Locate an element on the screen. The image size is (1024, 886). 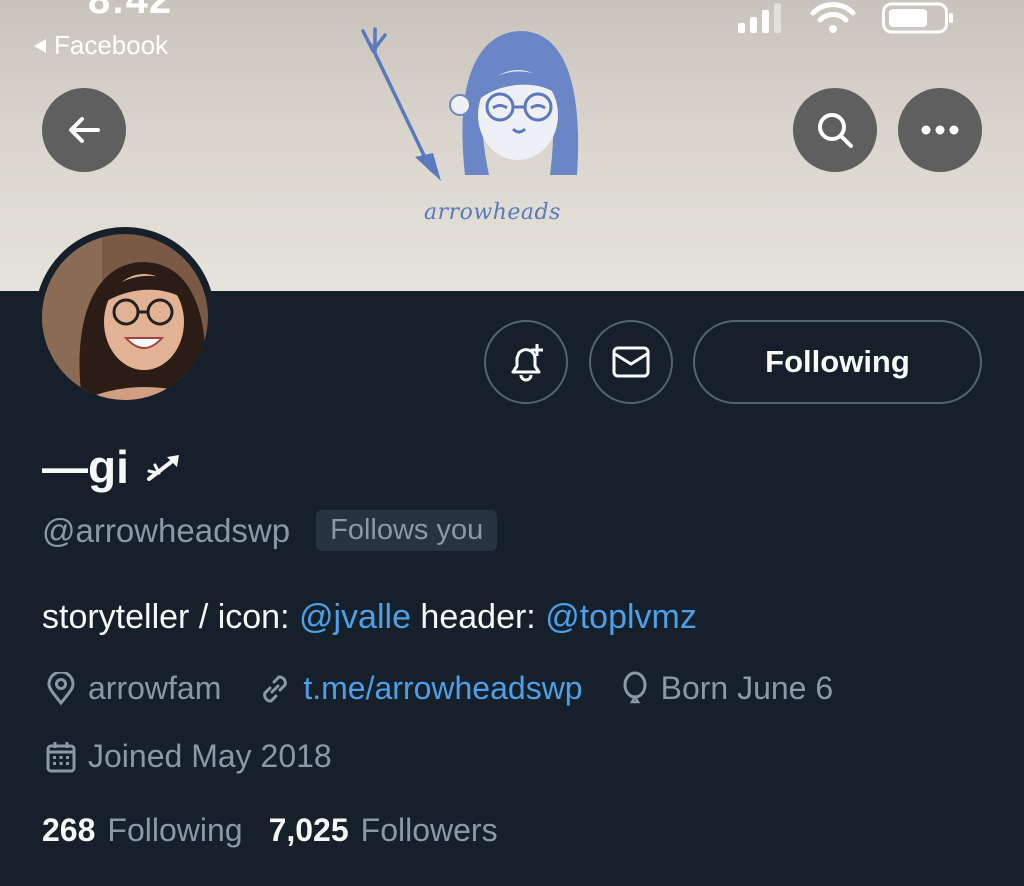
status-time: 8:42 is located at coordinates (130, 11).